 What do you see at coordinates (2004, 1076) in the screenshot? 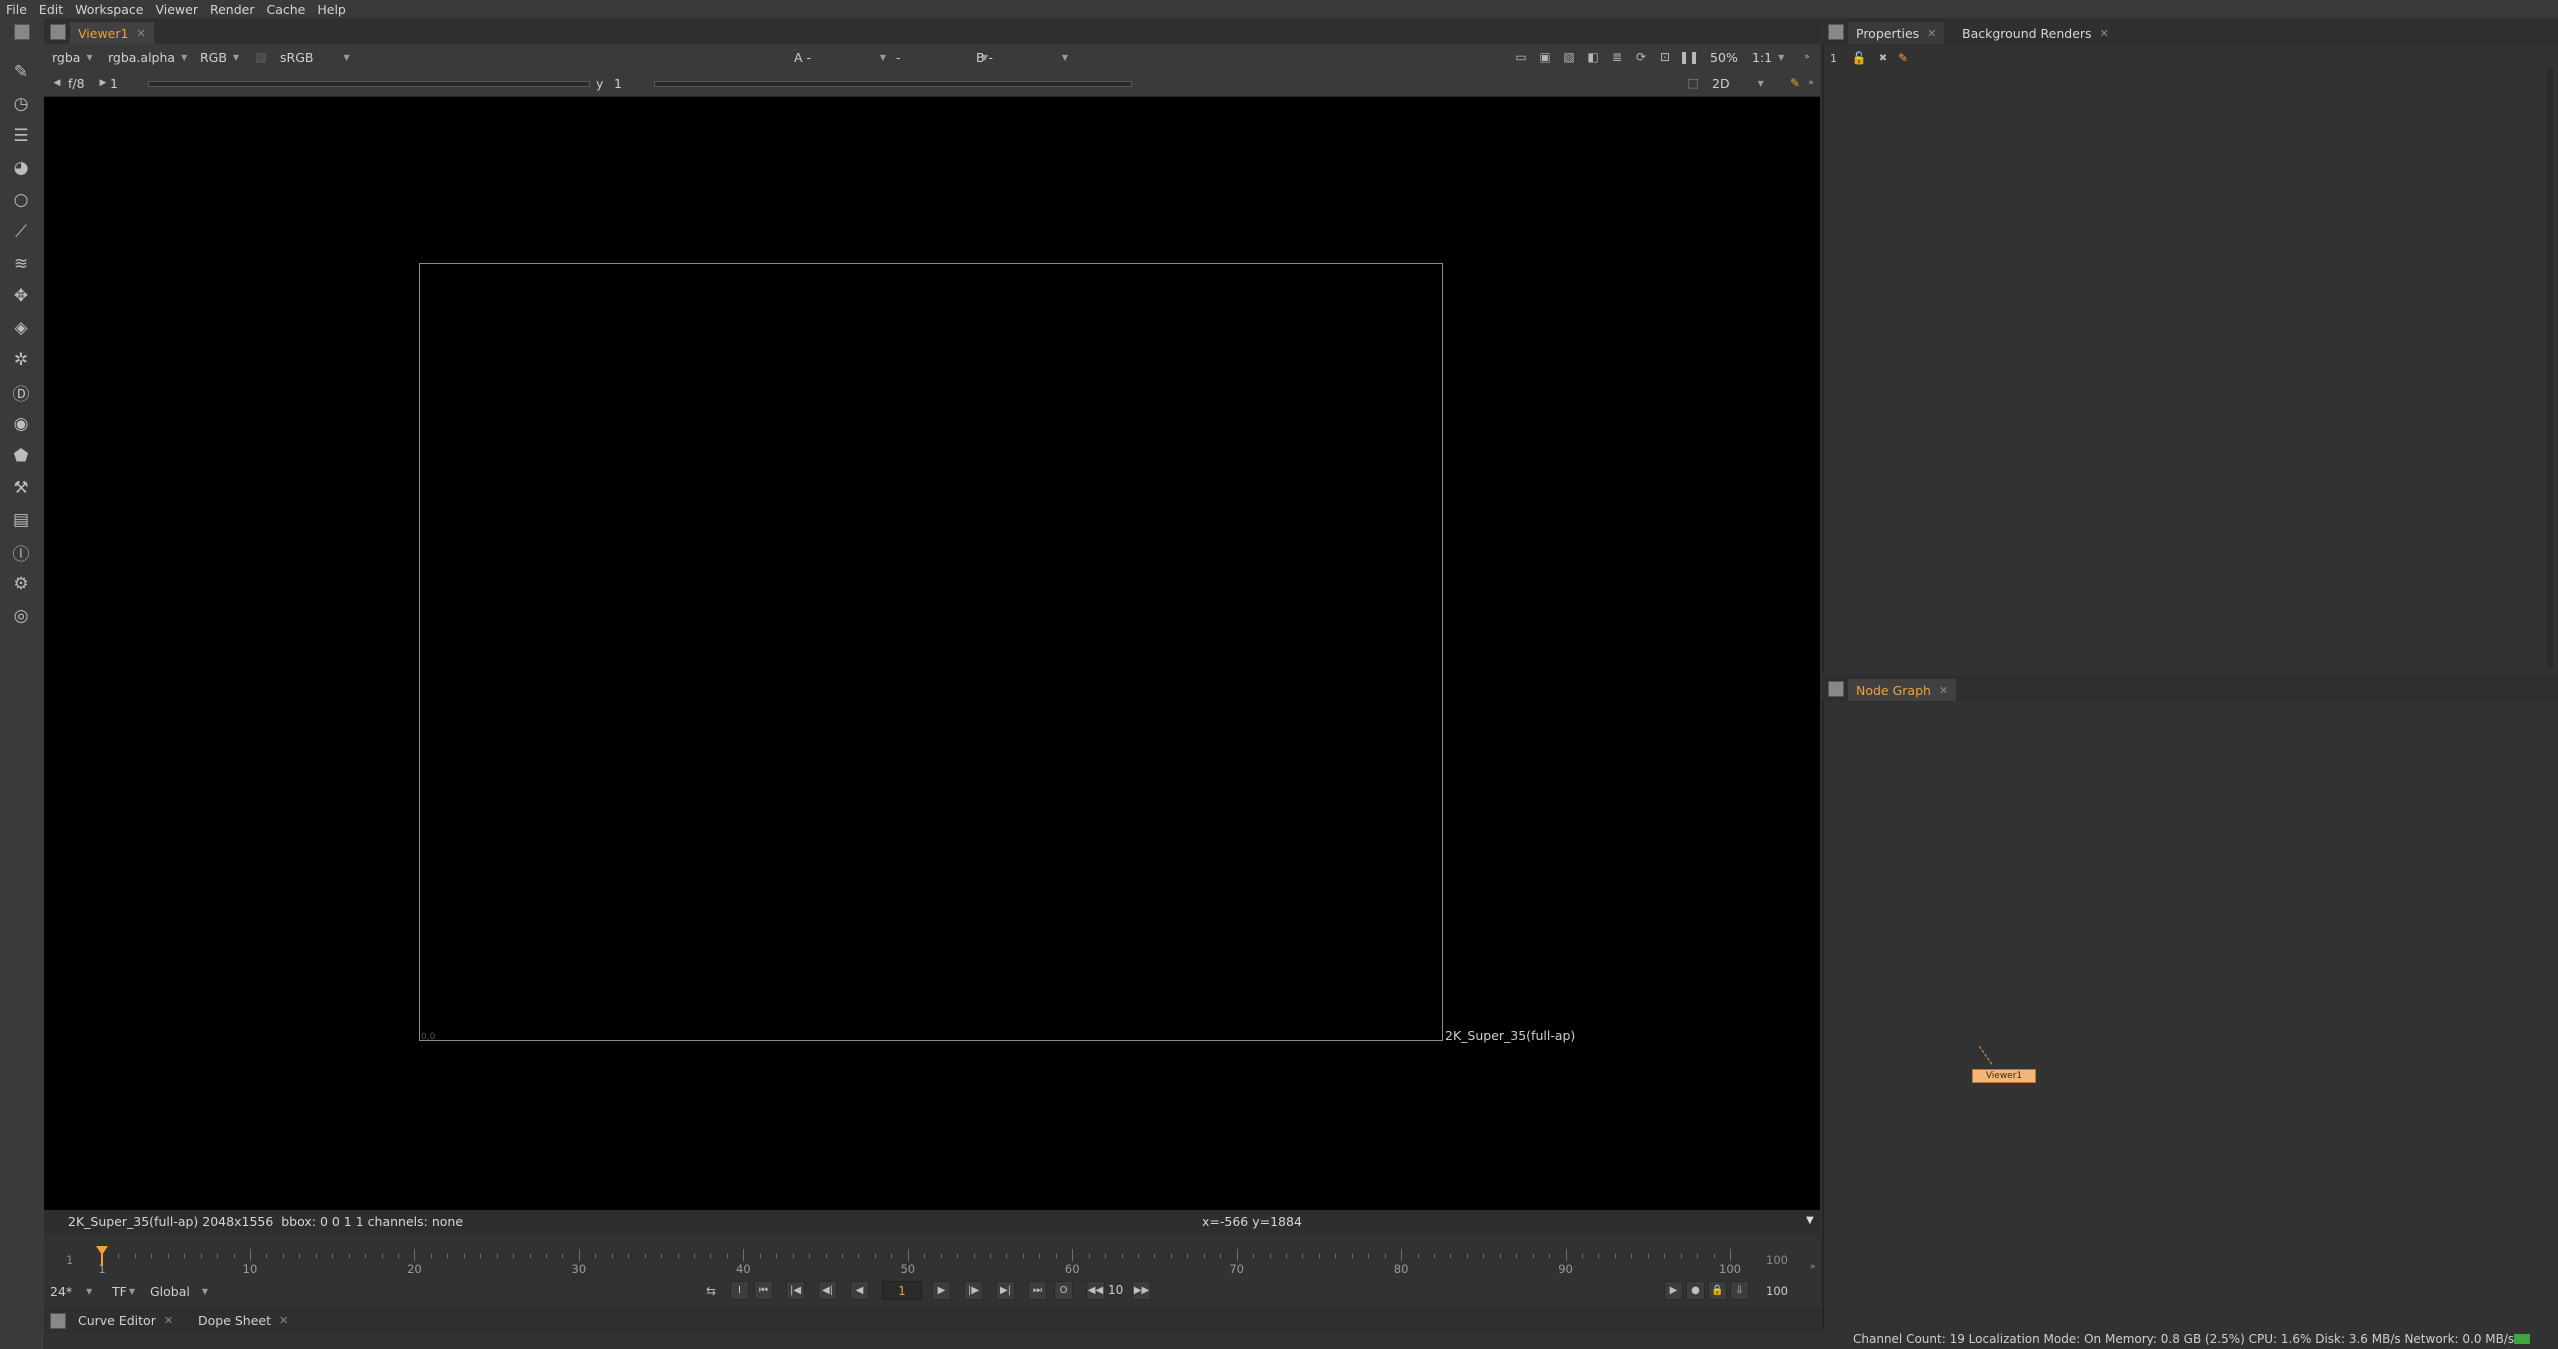
I see `viewer-node: Viewer1` at bounding box center [2004, 1076].